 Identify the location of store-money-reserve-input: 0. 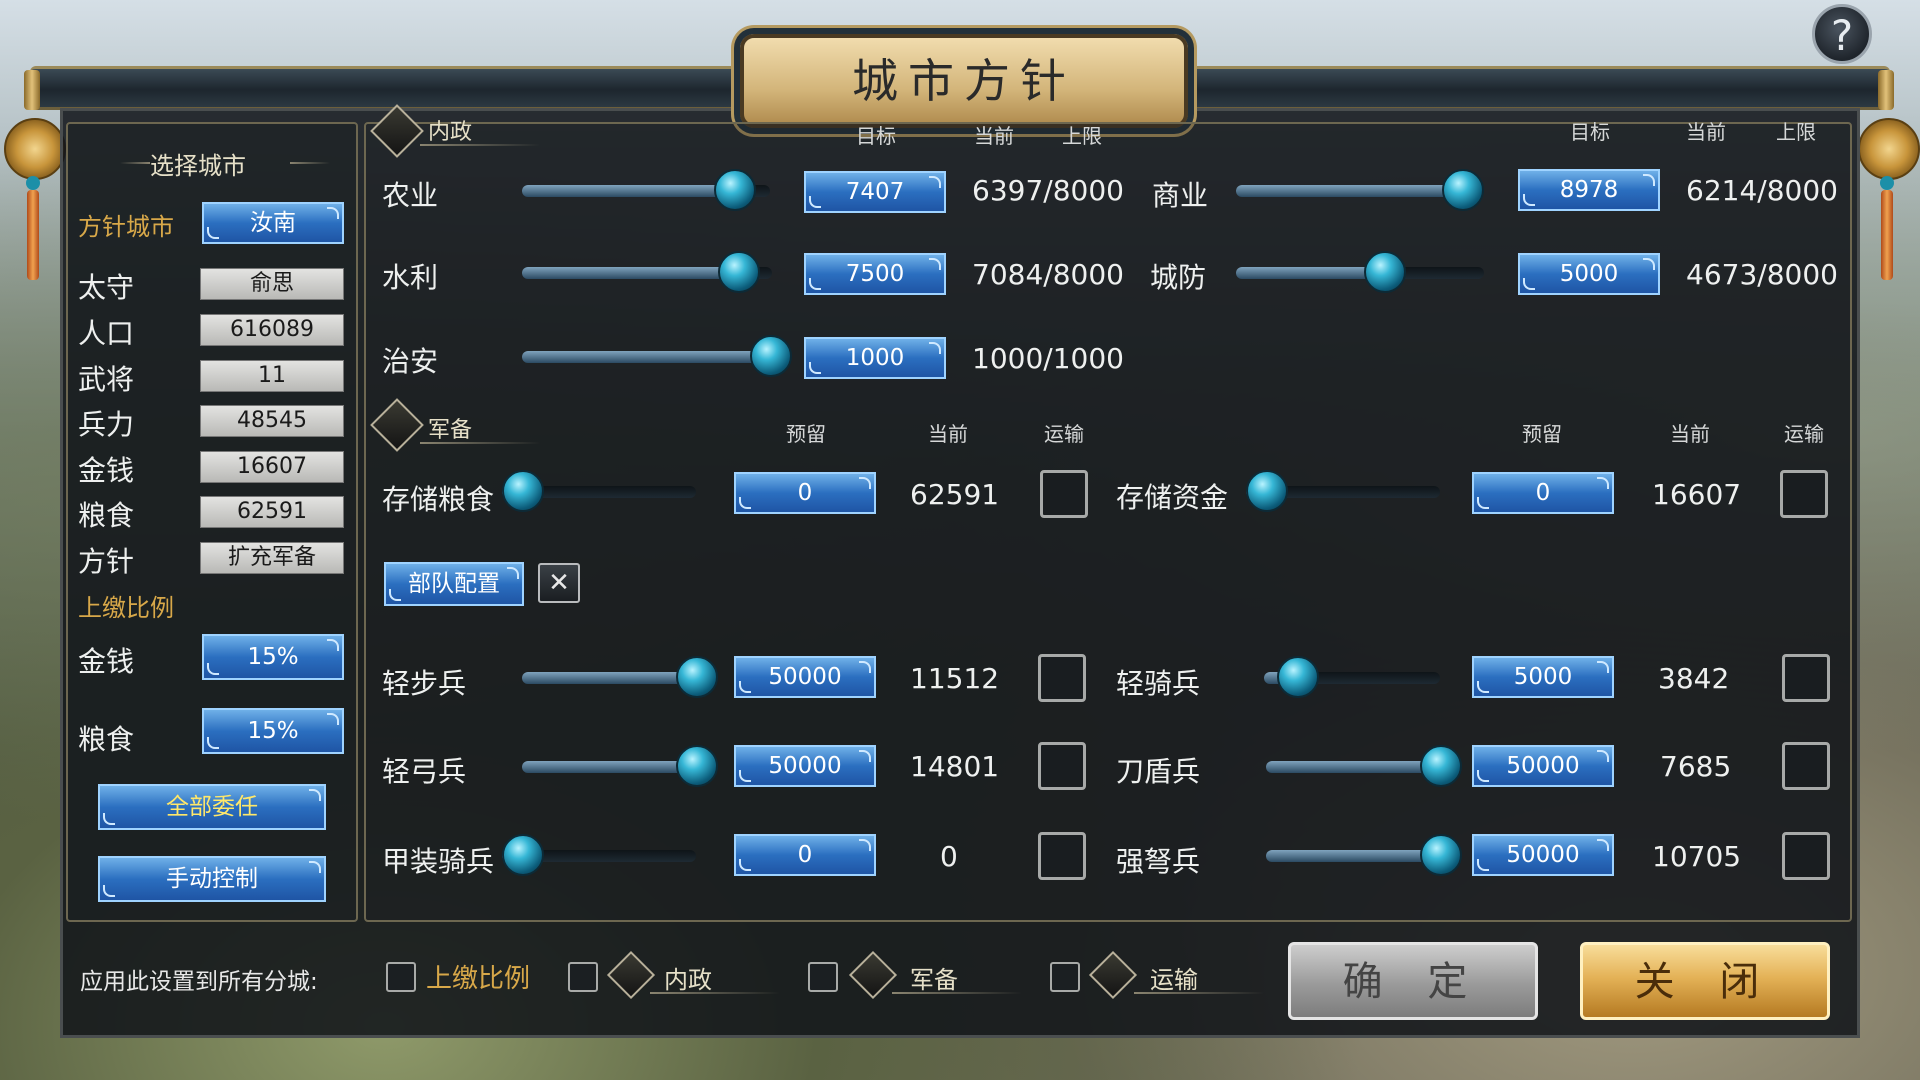
(1543, 493).